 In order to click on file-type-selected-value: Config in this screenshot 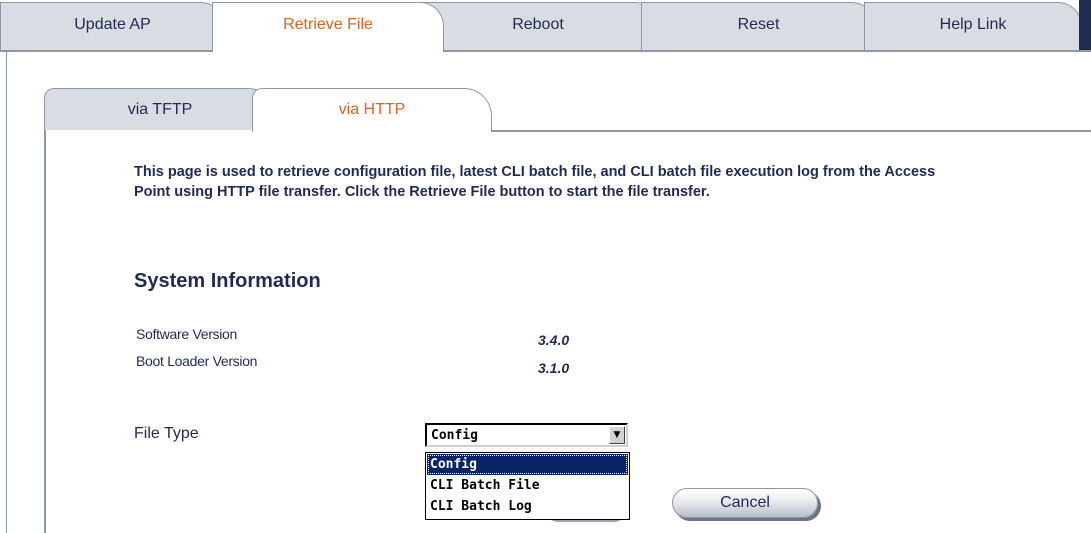, I will do `click(454, 435)`.